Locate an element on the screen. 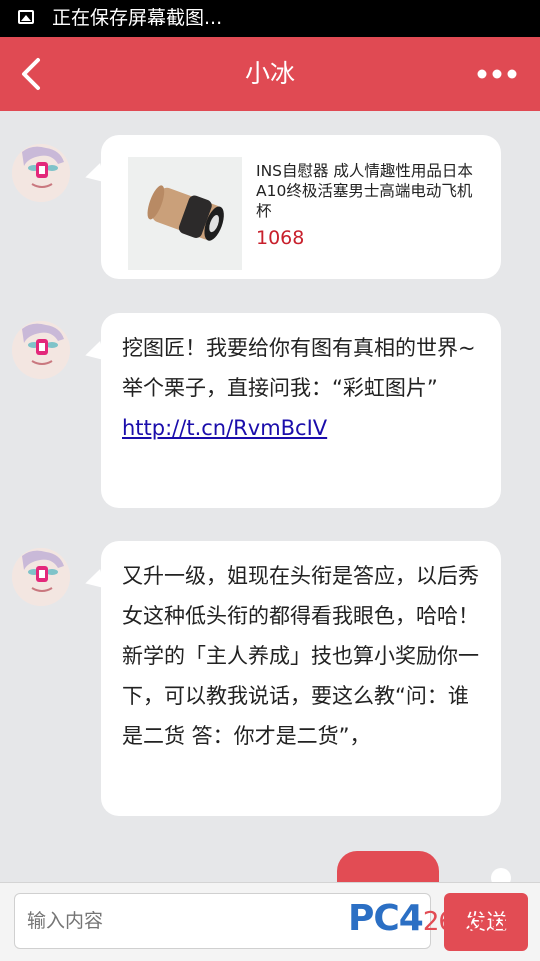 This screenshot has height=961, width=540. more-horizontal-icon is located at coordinates (497, 74).